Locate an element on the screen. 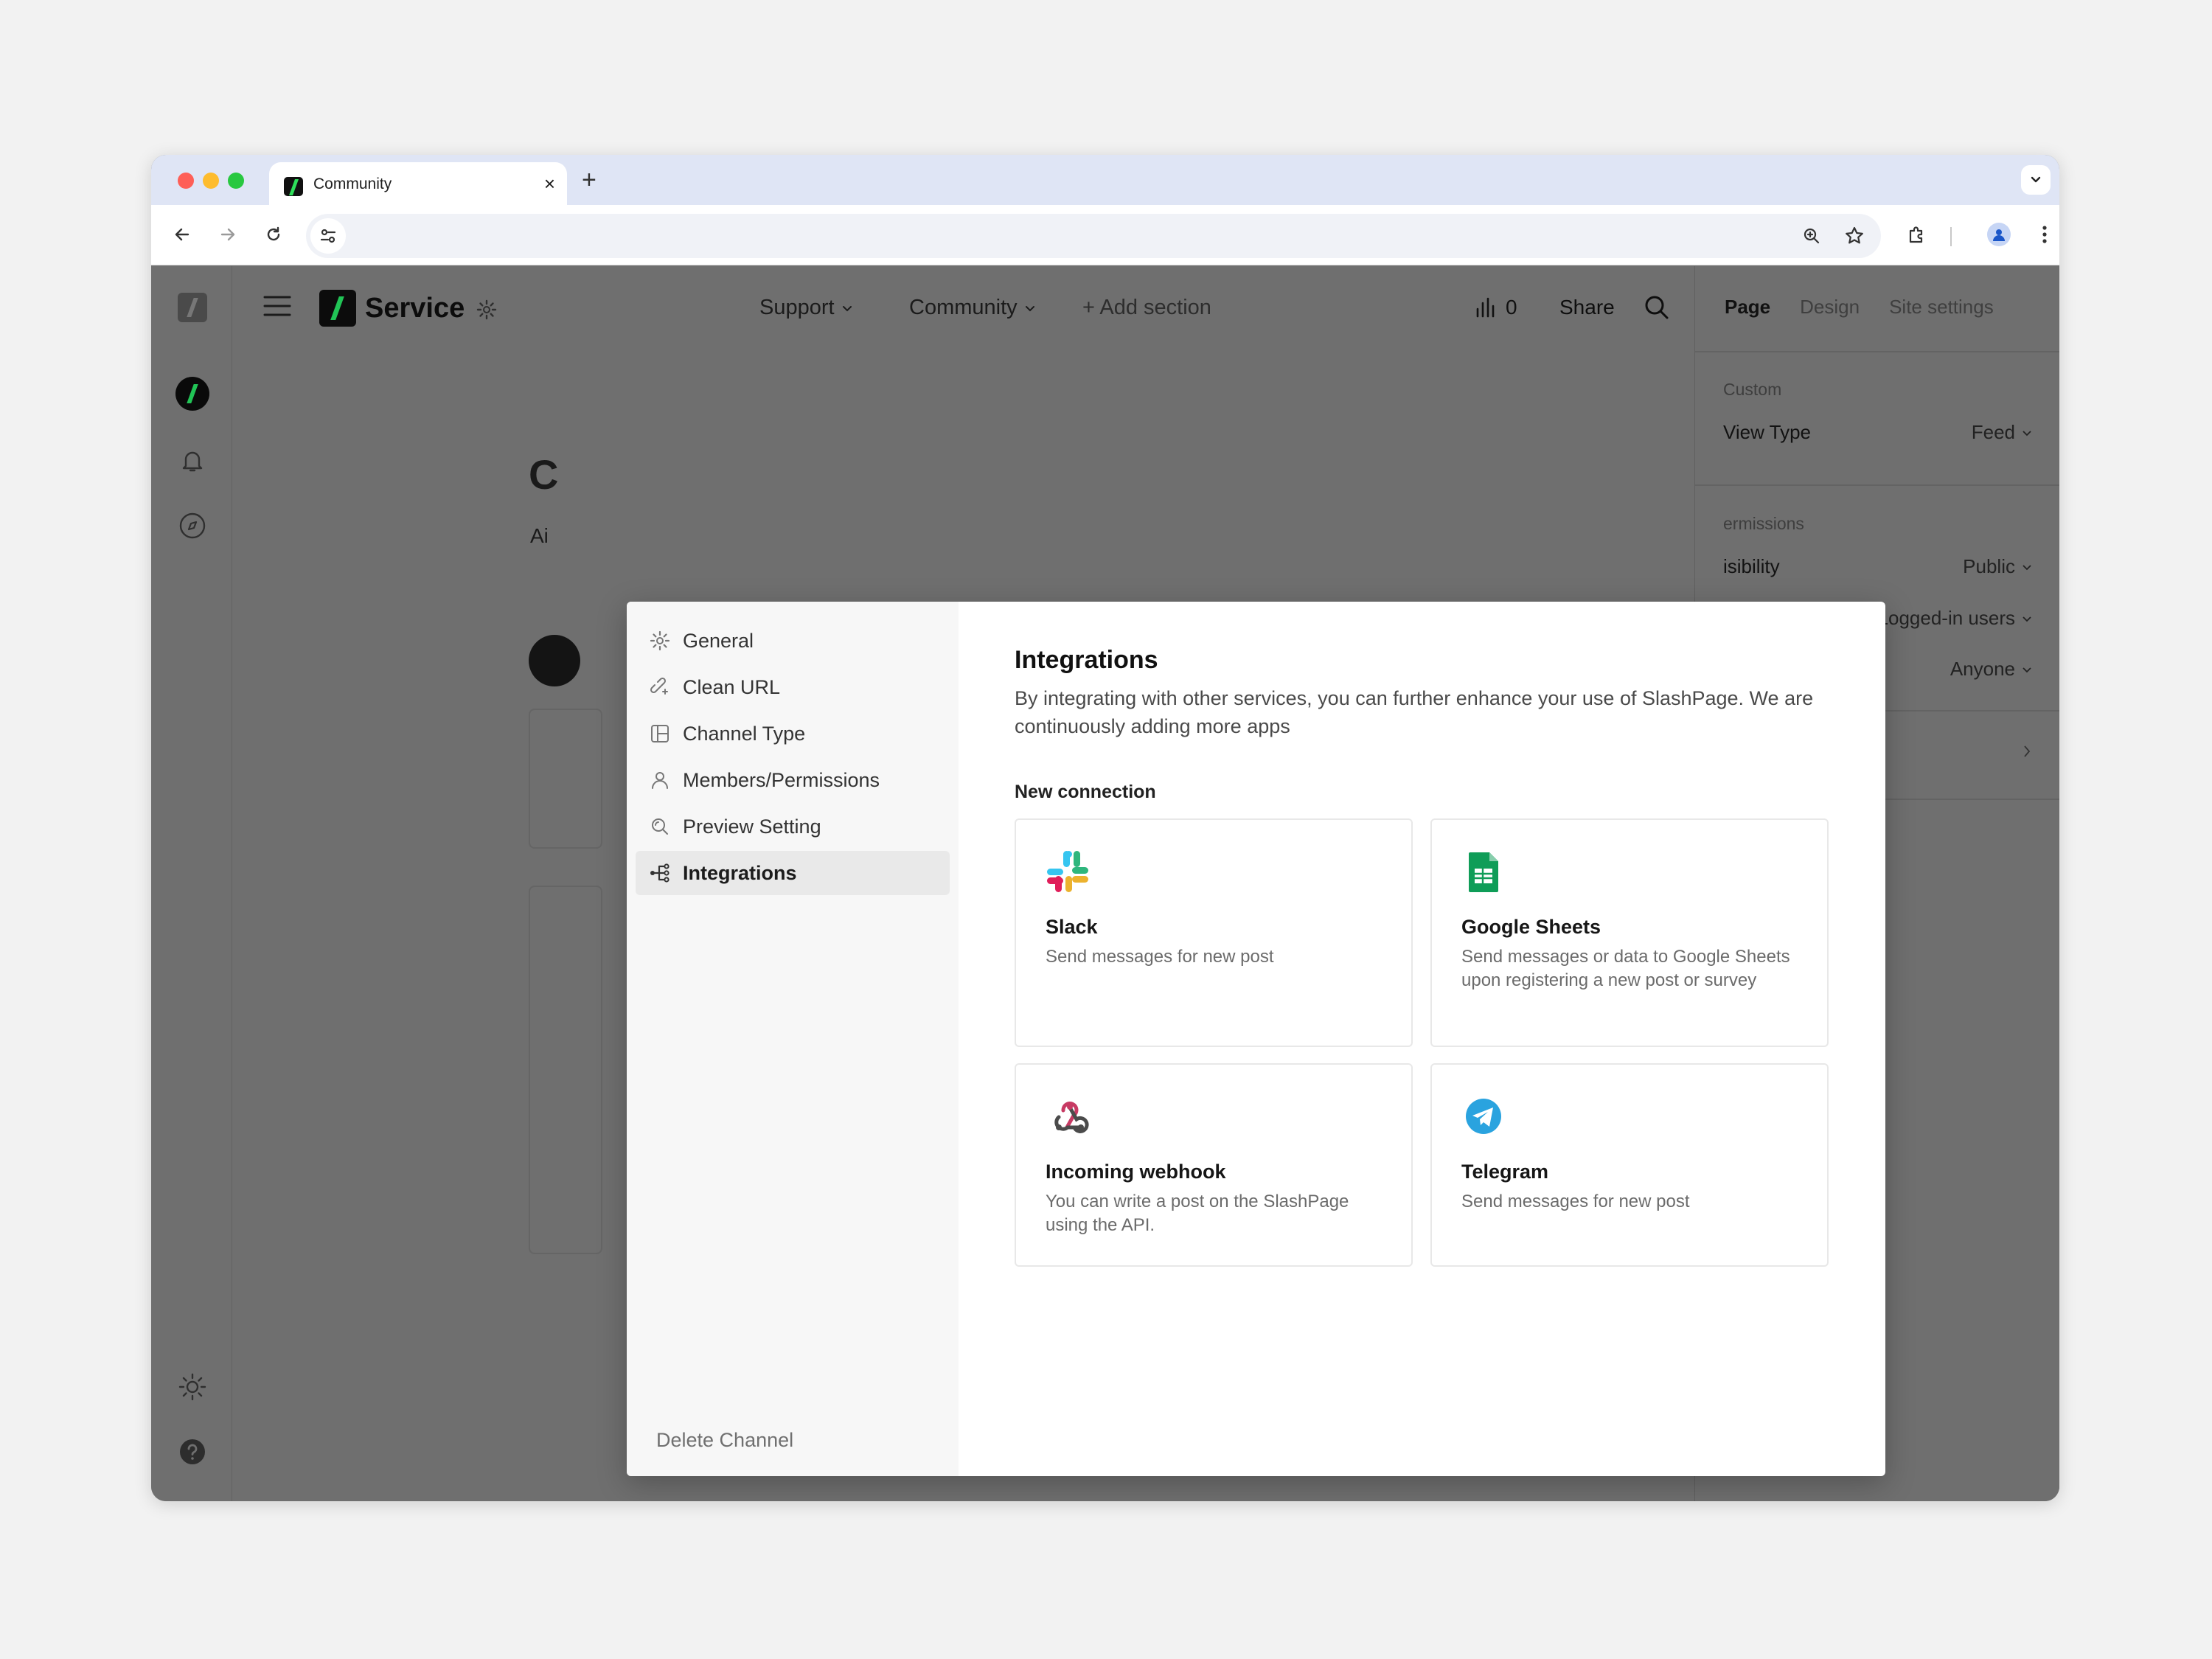  views-counter: 0 is located at coordinates (1496, 307).